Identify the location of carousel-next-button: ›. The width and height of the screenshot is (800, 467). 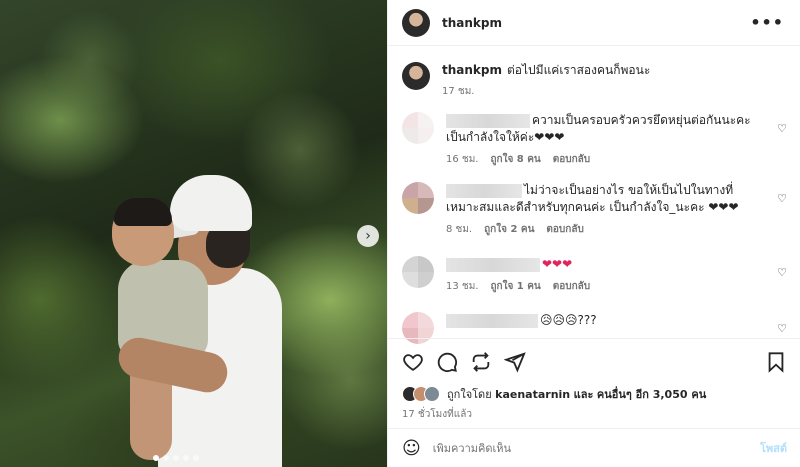
(368, 236).